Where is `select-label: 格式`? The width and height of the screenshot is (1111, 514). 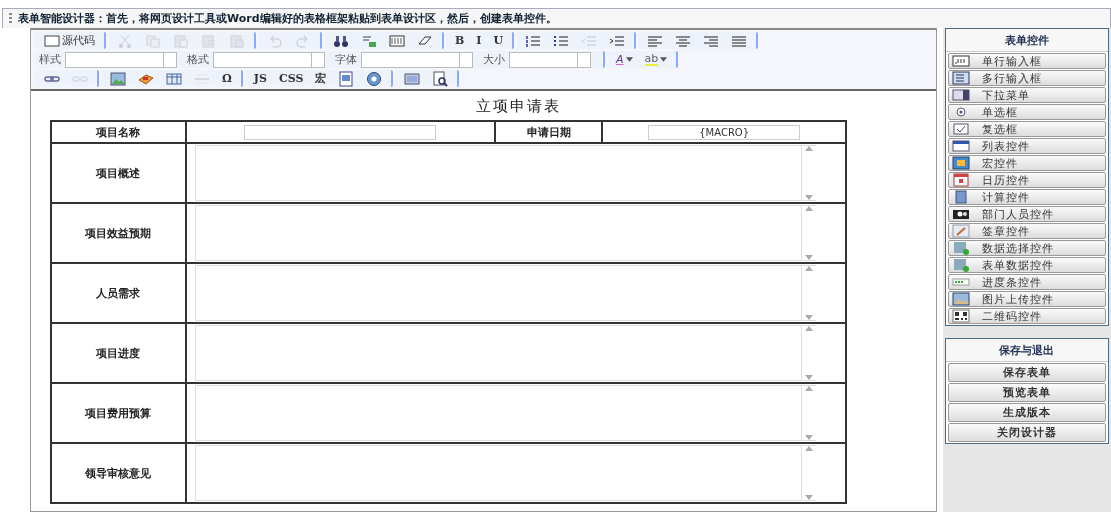 select-label: 格式 is located at coordinates (198, 59).